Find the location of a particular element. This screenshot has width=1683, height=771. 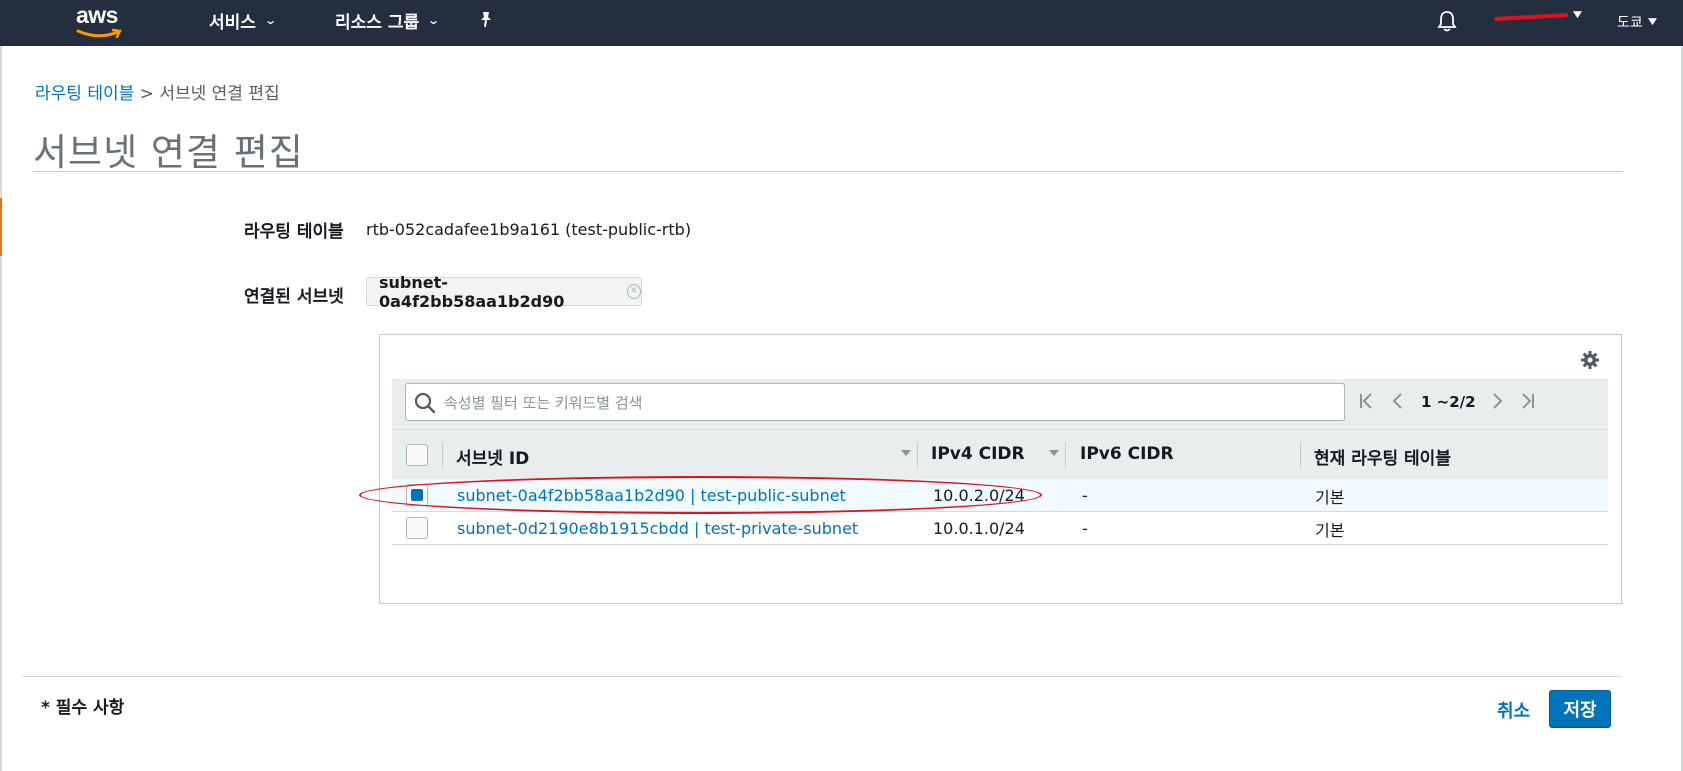

search-icon is located at coordinates (425, 403).